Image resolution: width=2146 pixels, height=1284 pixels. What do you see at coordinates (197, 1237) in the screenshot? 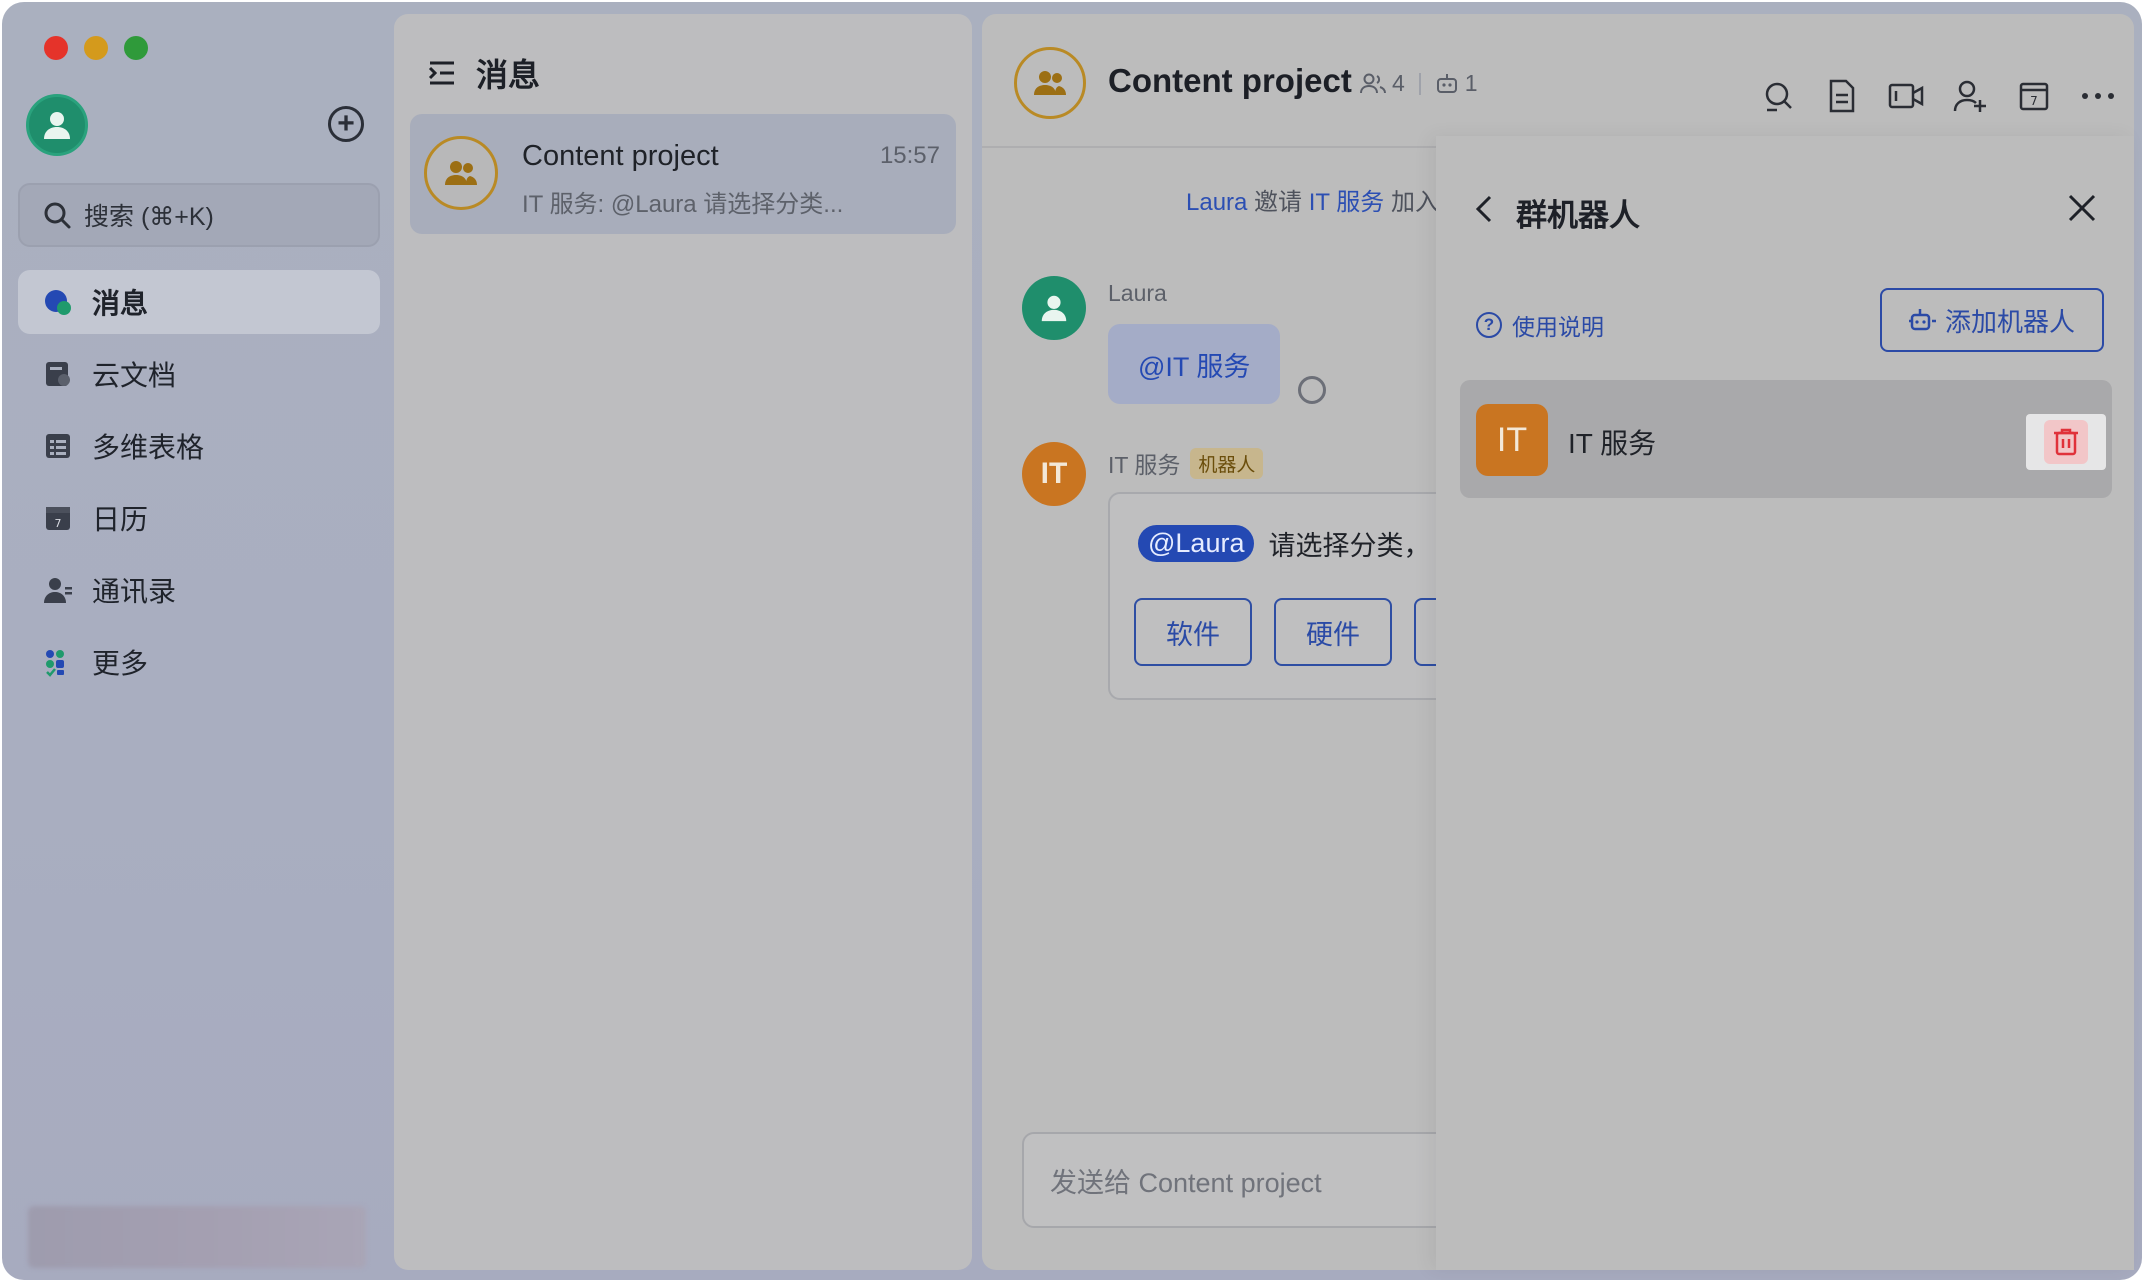
I see `blurred-profile-area` at bounding box center [197, 1237].